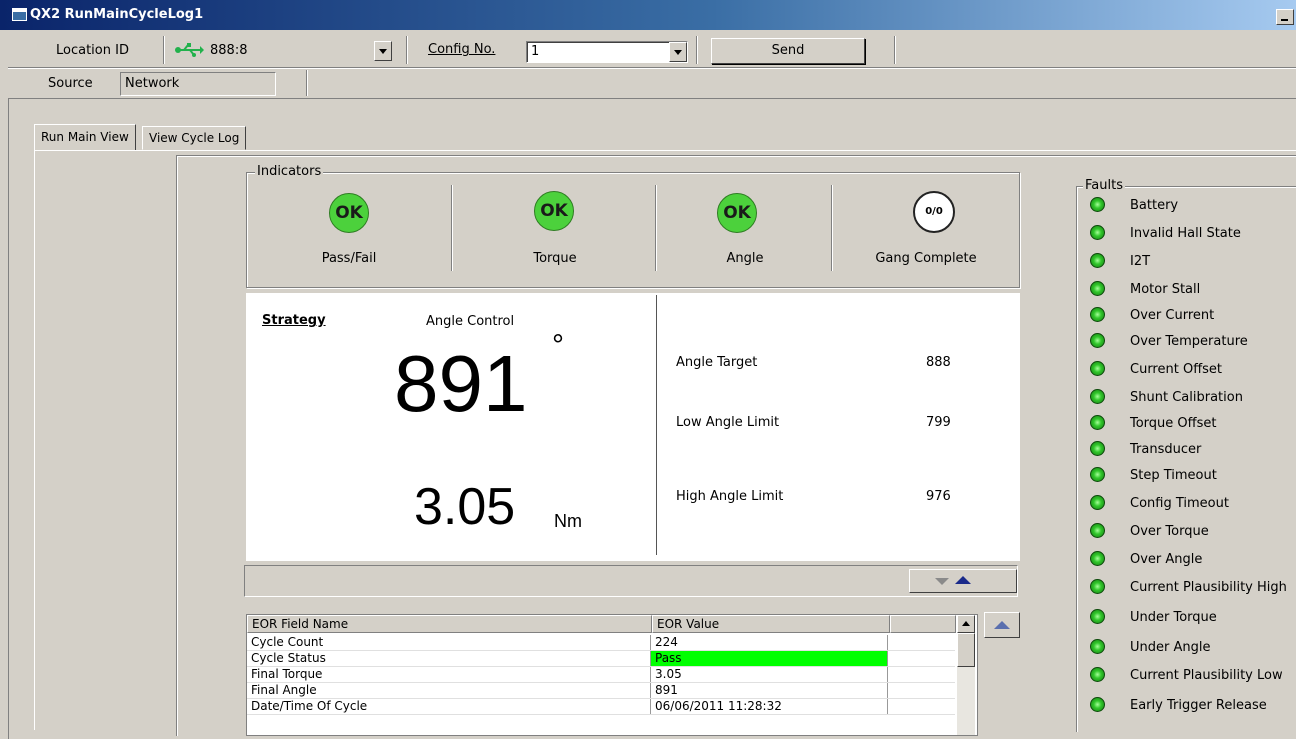 Image resolution: width=1296 pixels, height=739 pixels. Describe the element at coordinates (730, 496) in the screenshot. I see `high-angle-limit-label: High Angle Limit` at that location.